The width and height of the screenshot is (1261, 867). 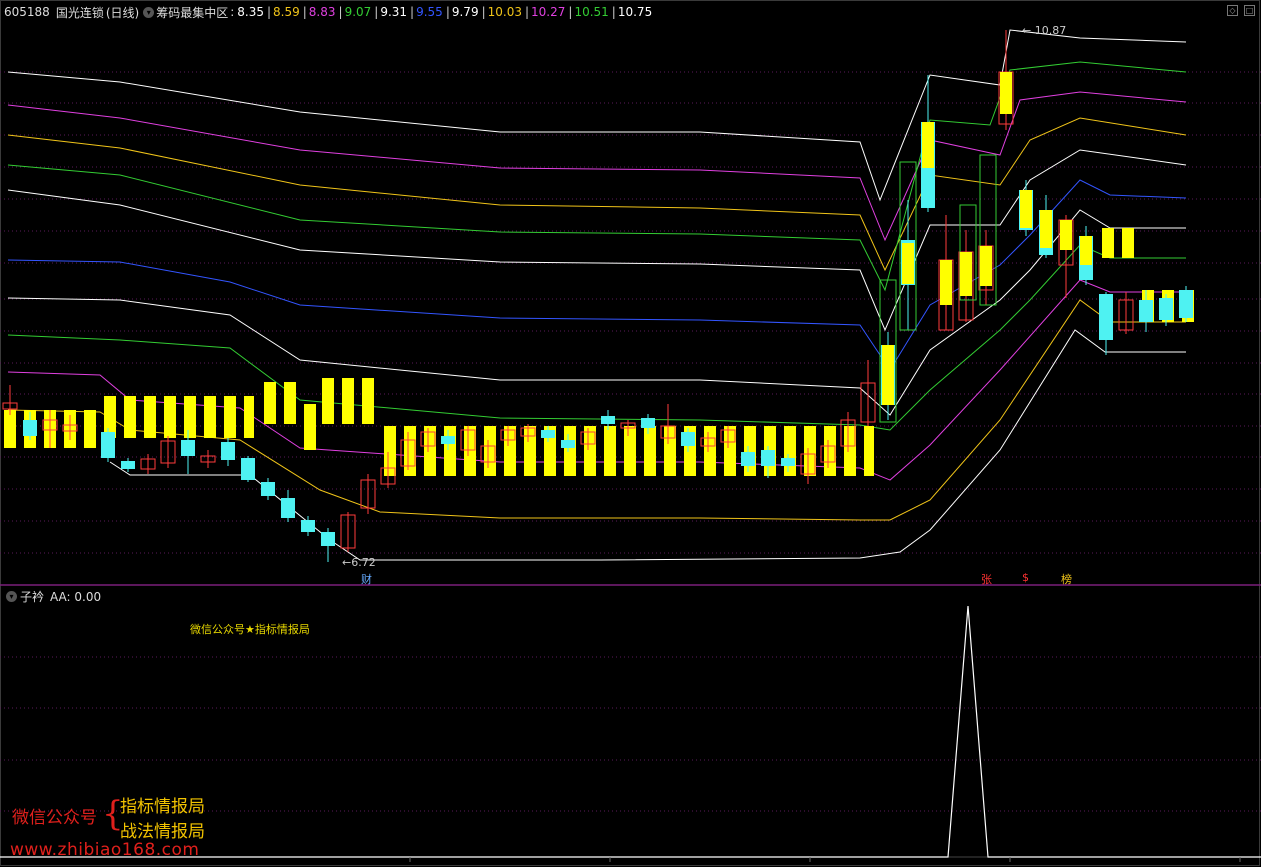 I want to click on annotation-dollar: $, so click(x=1025, y=577).